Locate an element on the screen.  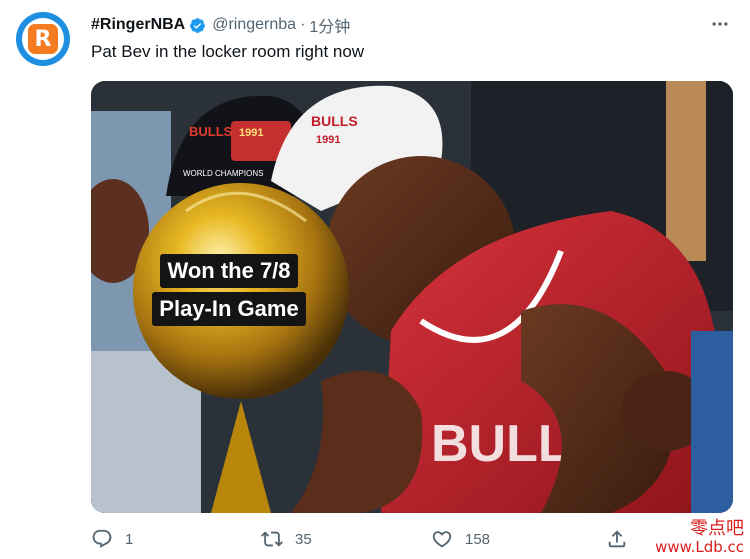
hat-year: 1991 is located at coordinates (251, 133).